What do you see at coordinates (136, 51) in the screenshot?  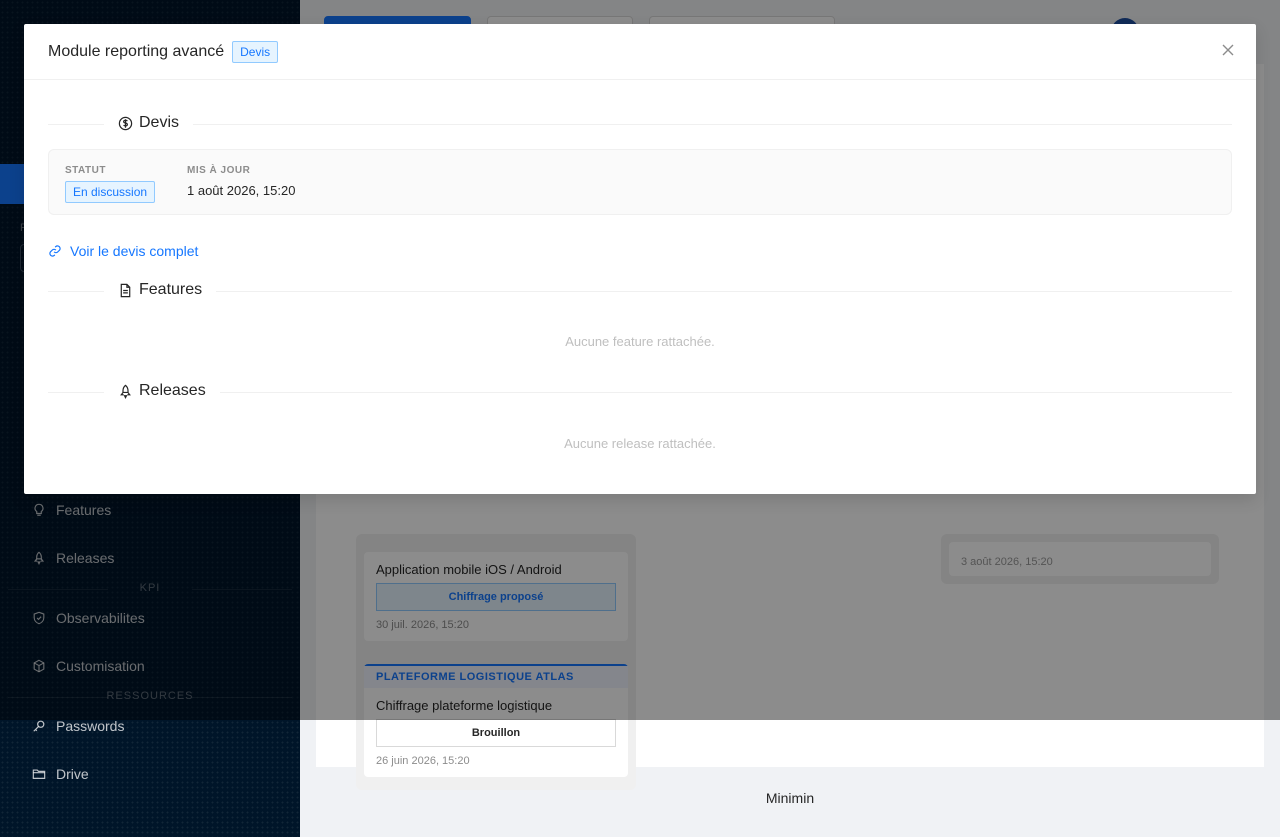 I see `modal-title: Module reporting avancé` at bounding box center [136, 51].